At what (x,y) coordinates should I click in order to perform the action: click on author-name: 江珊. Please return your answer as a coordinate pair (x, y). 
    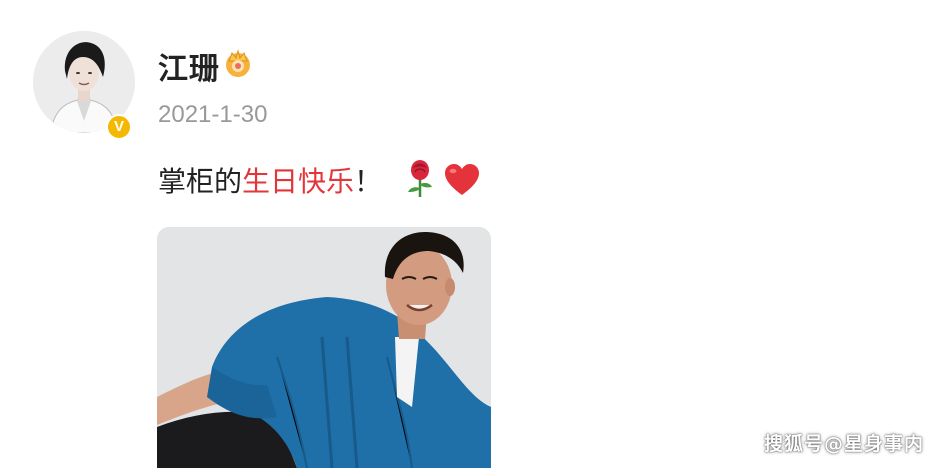
    Looking at the image, I should click on (189, 66).